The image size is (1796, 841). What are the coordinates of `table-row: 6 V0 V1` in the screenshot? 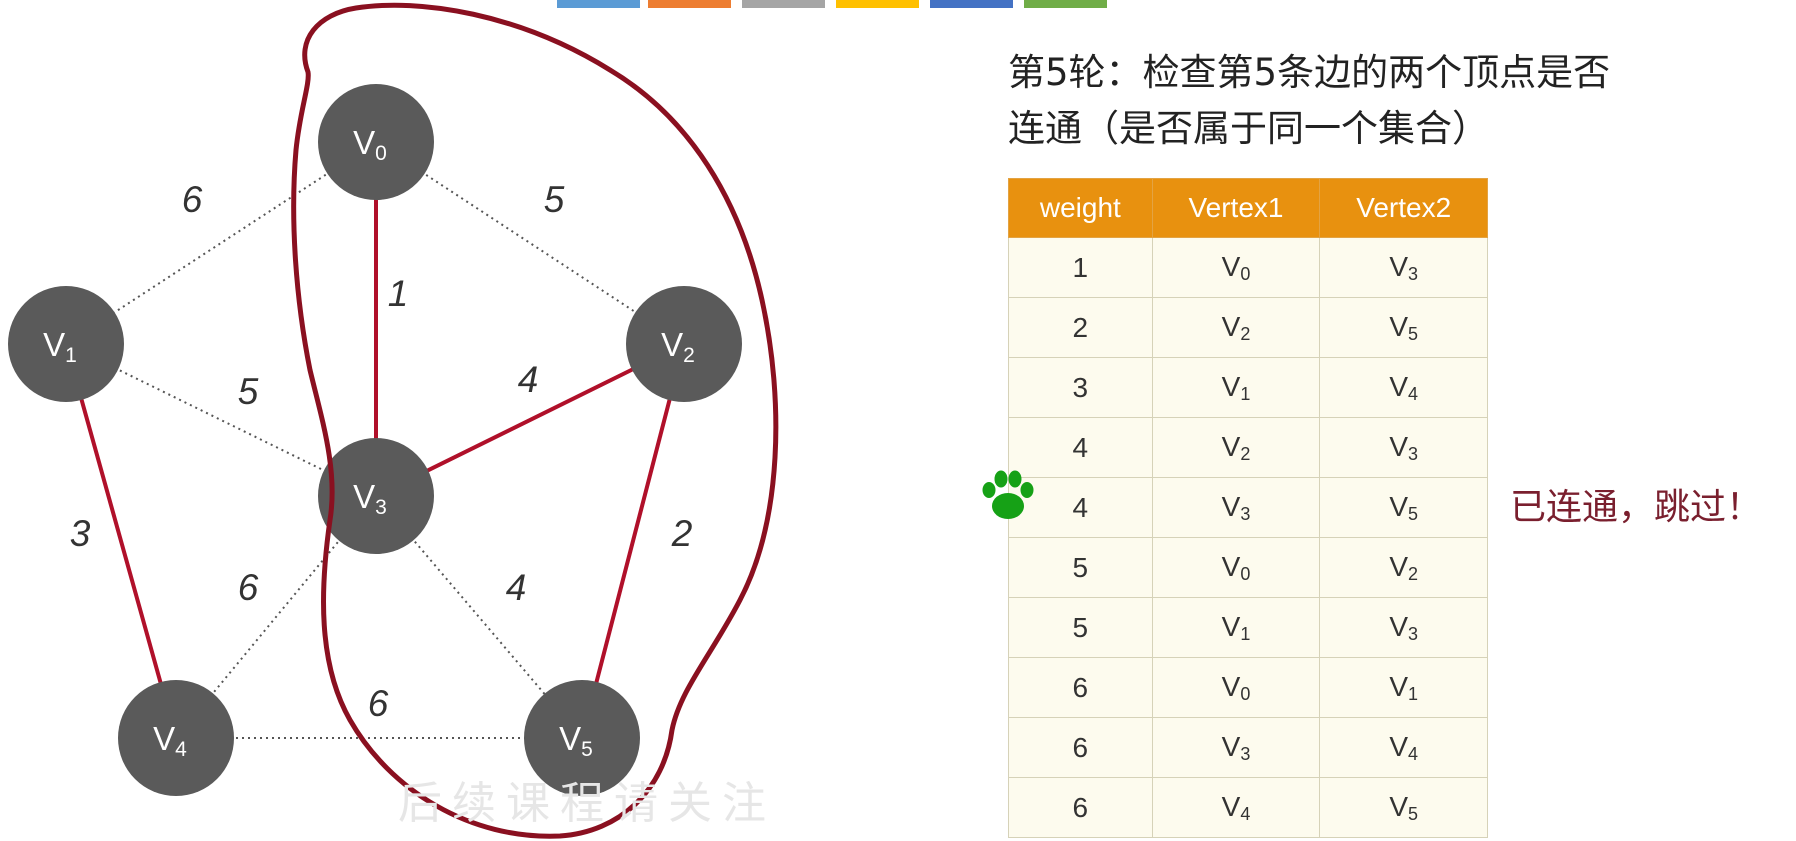 It's located at (1248, 687).